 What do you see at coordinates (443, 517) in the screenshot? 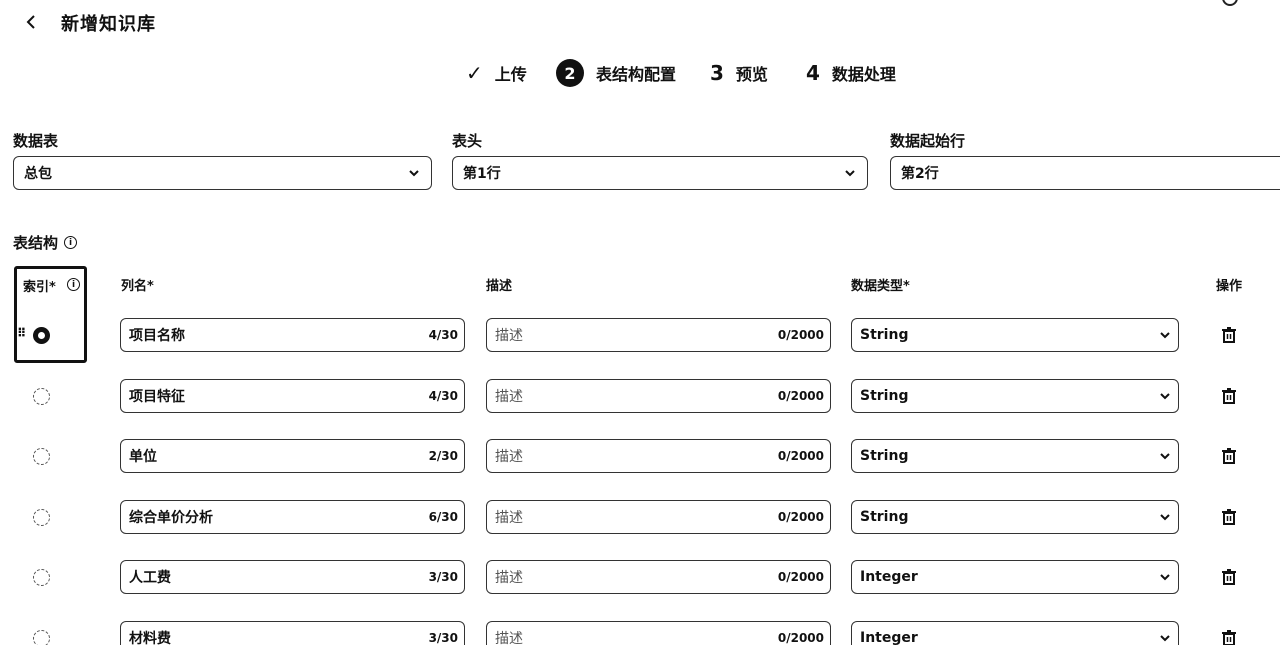
I see `char-counter: 6/30` at bounding box center [443, 517].